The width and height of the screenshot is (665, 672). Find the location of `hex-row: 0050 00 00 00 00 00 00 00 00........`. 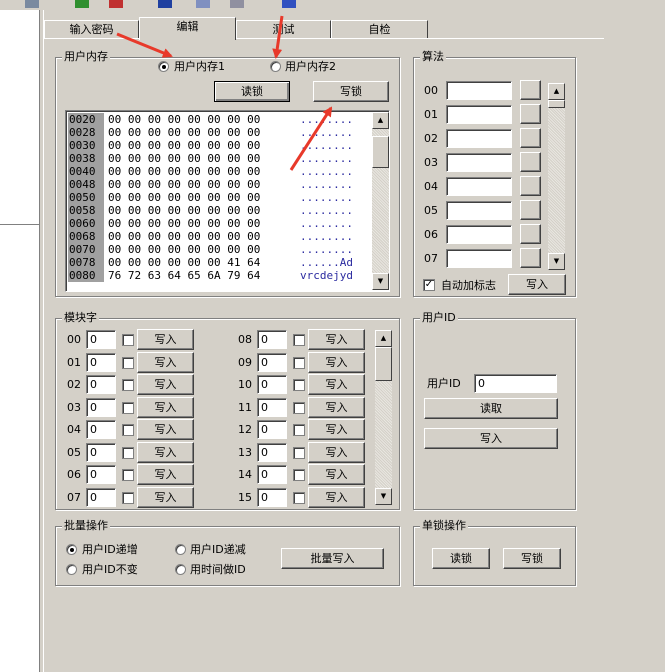

hex-row: 0050 00 00 00 00 00 00 00 00........ is located at coordinates (220, 197).